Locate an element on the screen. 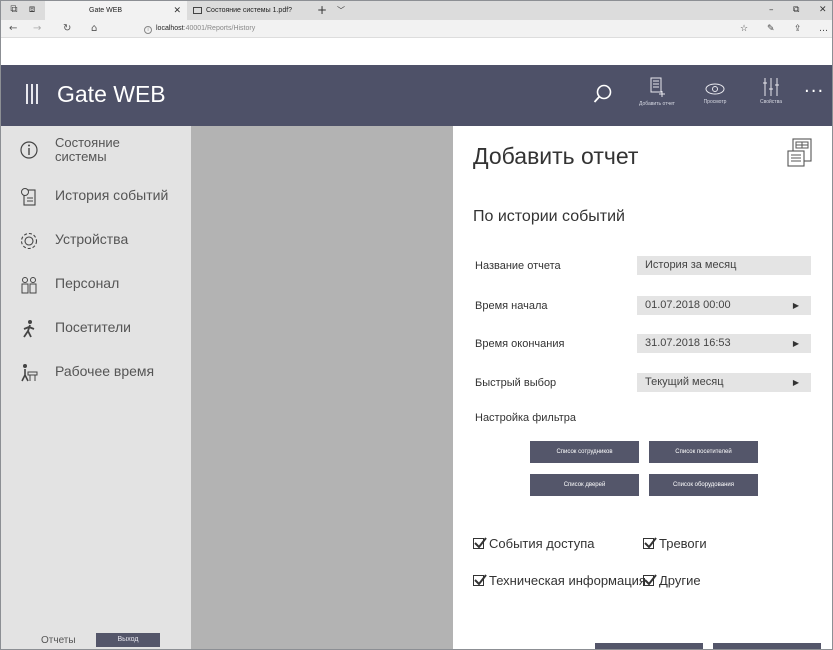 Image resolution: width=833 pixels, height=650 pixels. view-label: Просмотр is located at coordinates (715, 102).